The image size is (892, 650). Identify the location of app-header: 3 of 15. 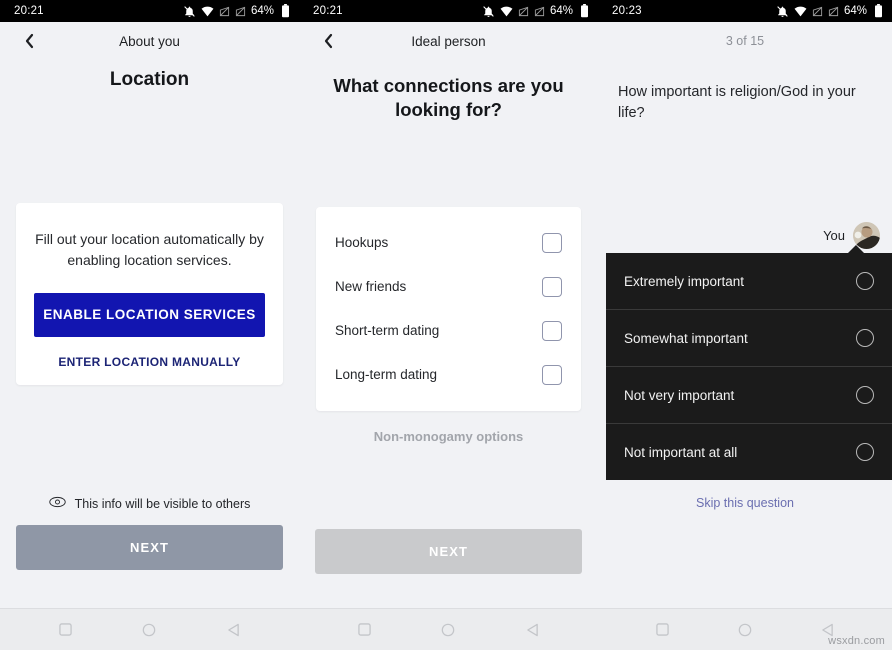
(745, 41).